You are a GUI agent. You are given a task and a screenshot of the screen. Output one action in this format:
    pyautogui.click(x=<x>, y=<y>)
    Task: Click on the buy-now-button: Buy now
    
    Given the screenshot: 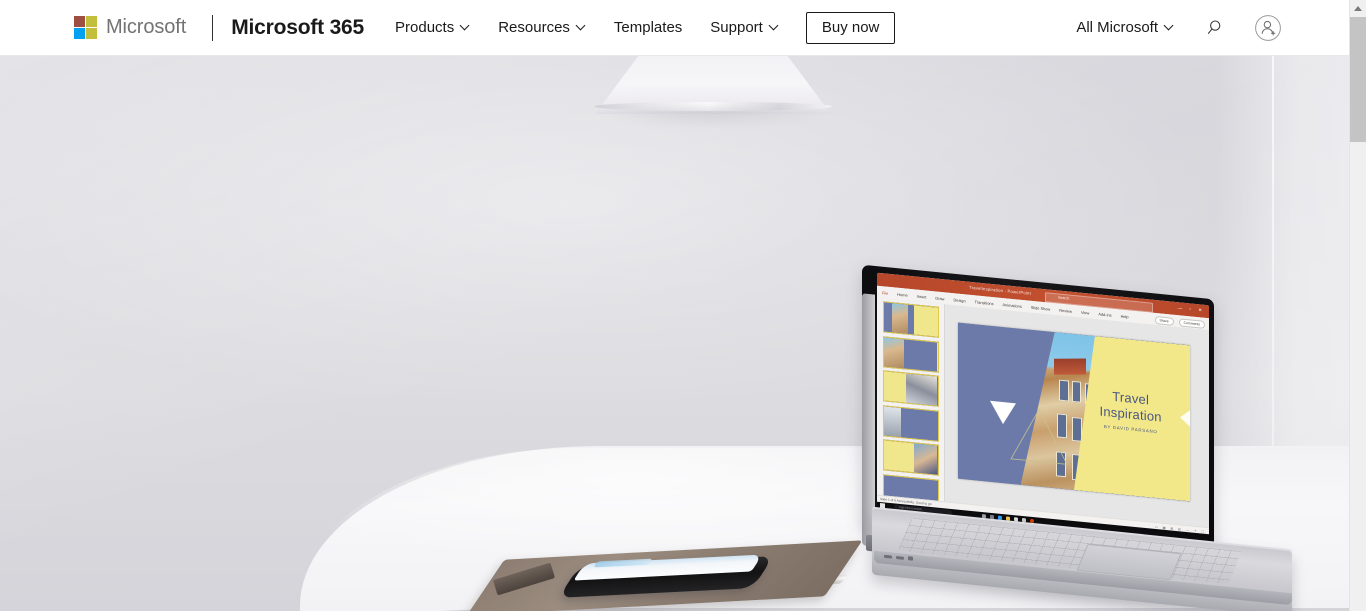 What is the action you would take?
    pyautogui.click(x=850, y=27)
    